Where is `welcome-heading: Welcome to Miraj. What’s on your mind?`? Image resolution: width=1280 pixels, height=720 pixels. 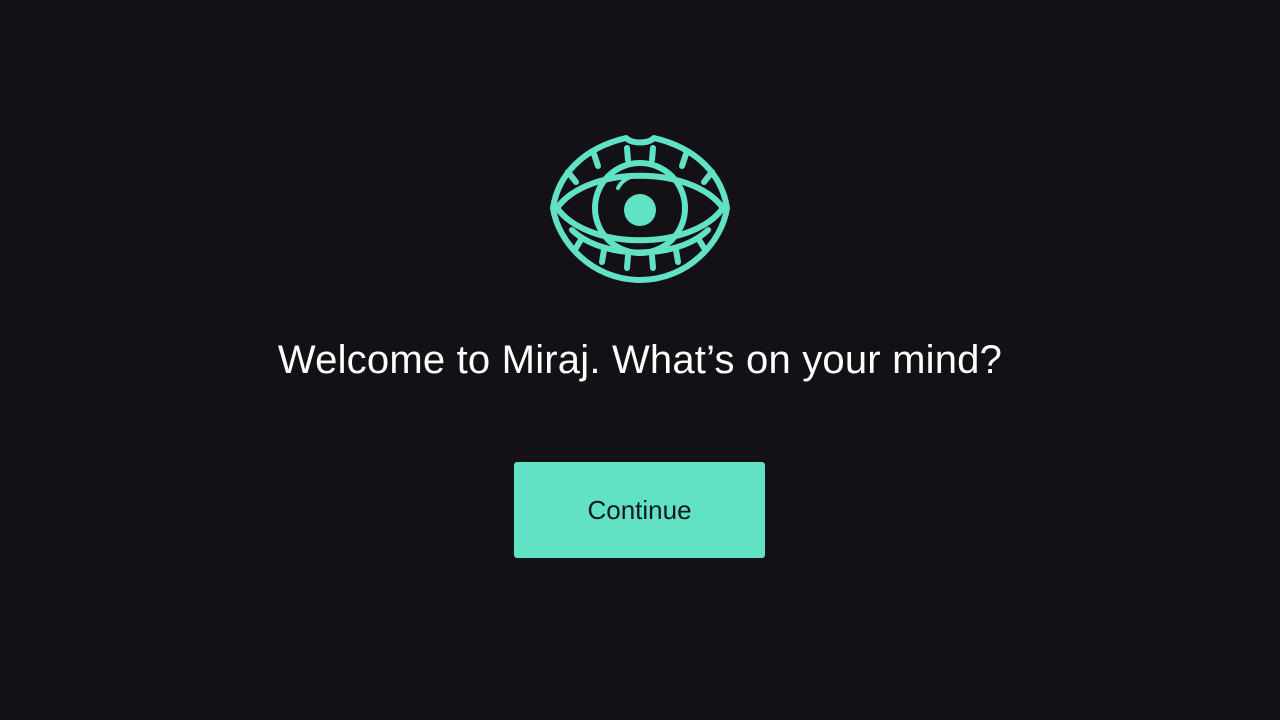 welcome-heading: Welcome to Miraj. What’s on your mind? is located at coordinates (640, 360).